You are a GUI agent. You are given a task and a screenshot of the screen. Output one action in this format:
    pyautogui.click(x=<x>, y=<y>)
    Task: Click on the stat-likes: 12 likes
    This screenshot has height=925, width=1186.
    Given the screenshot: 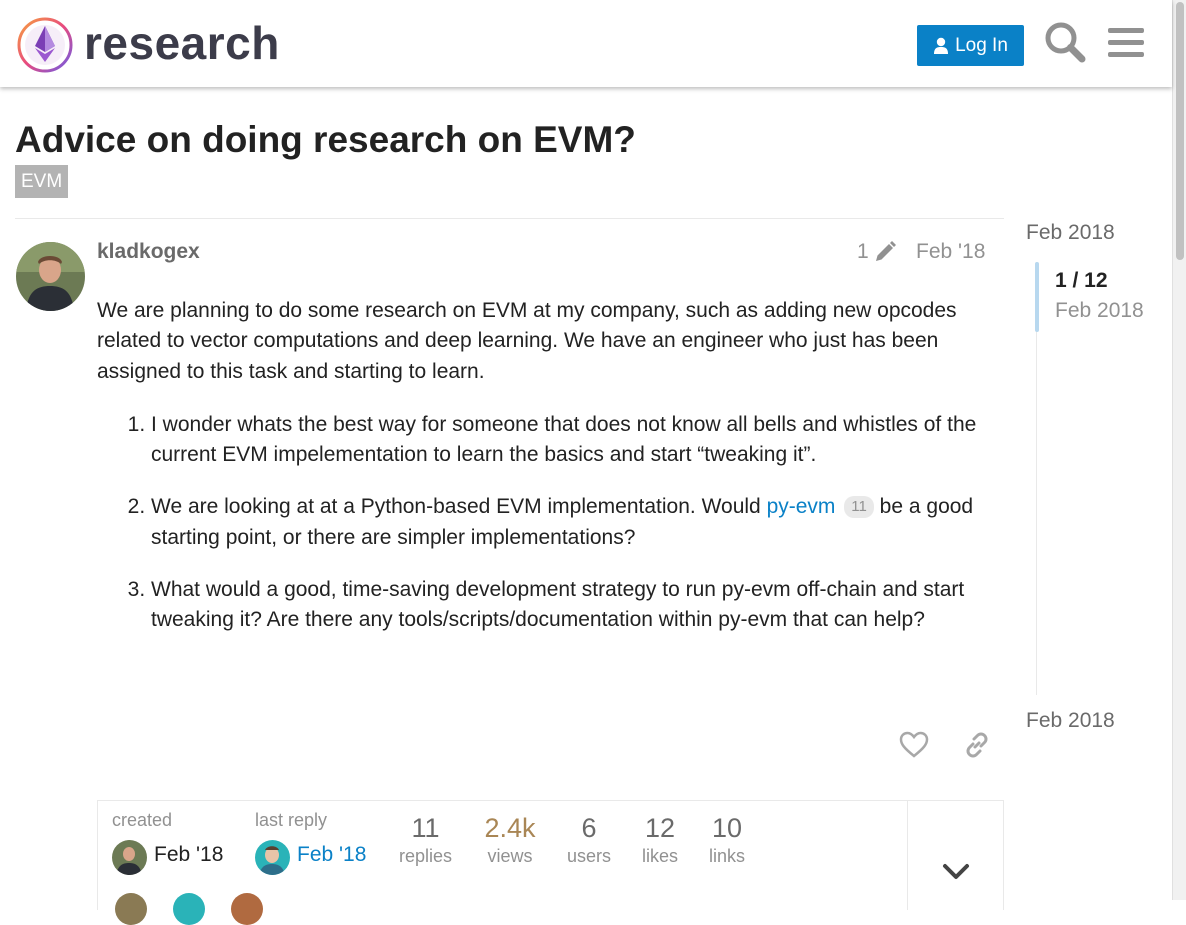 What is the action you would take?
    pyautogui.click(x=659, y=839)
    